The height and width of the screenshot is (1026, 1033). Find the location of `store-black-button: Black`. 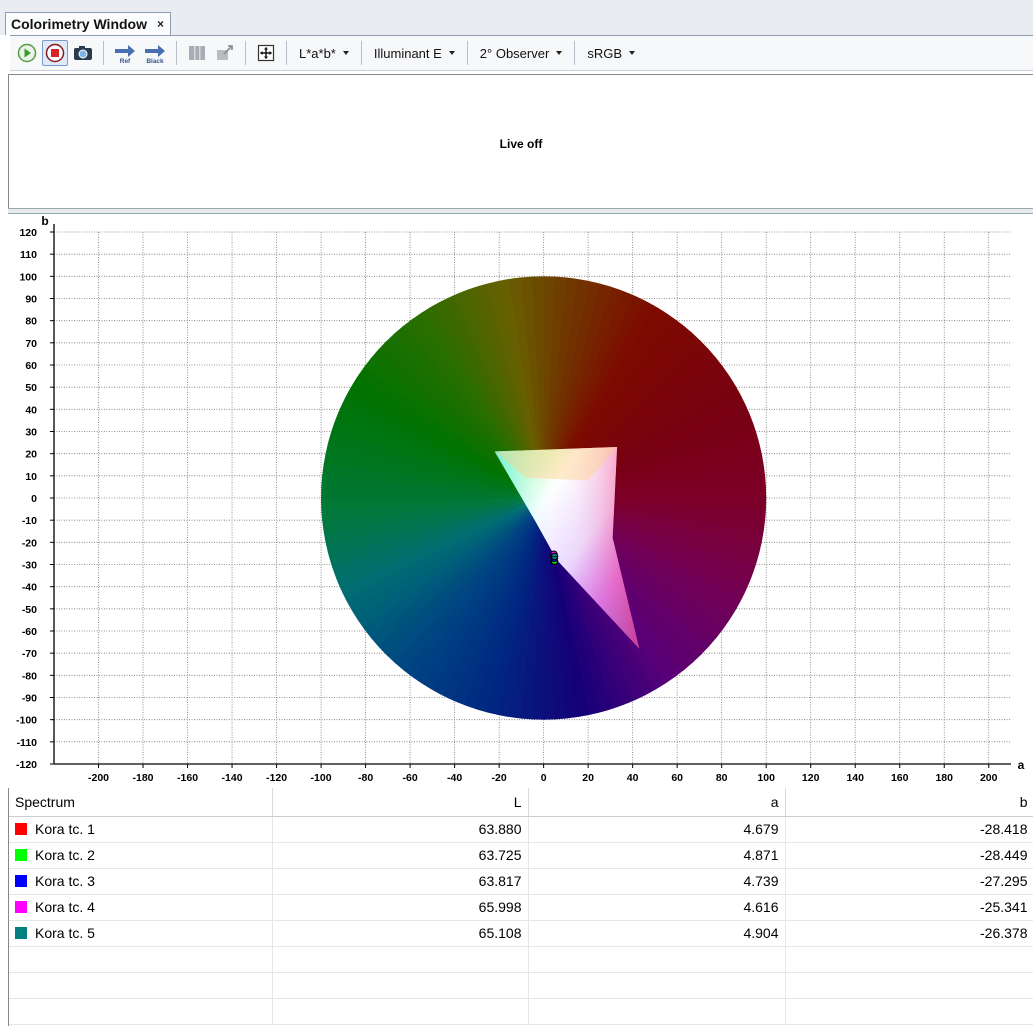

store-black-button: Black is located at coordinates (155, 53).